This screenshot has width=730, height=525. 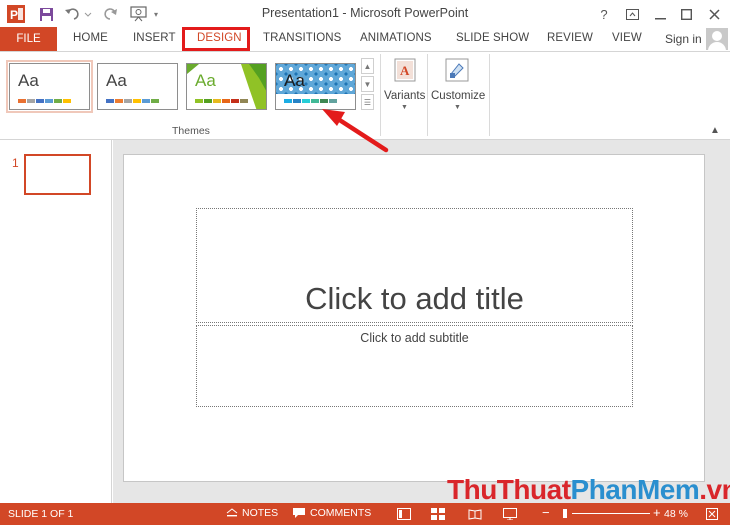 I want to click on avatar-head, so click(x=717, y=36).